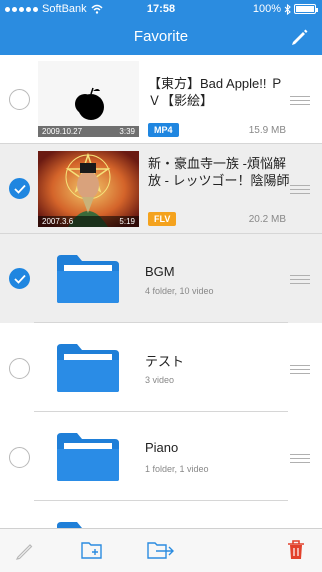 This screenshot has width=322, height=572. Describe the element at coordinates (127, 131) in the screenshot. I see `video-duration: 3:39` at that location.